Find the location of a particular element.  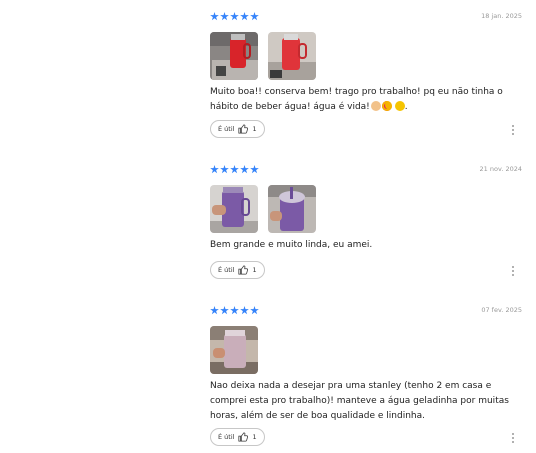

review-date: 21 nov. 2024 is located at coordinates (500, 169).